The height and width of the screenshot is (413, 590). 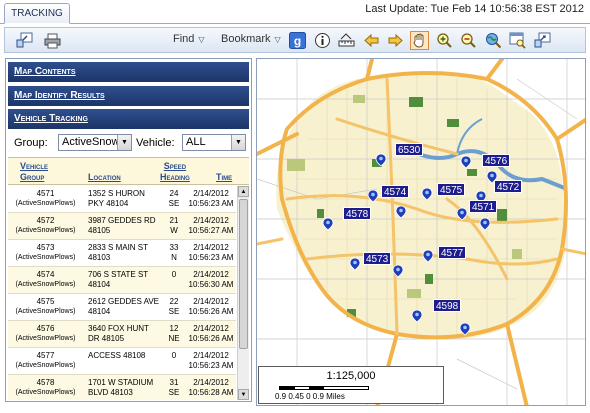 What do you see at coordinates (184, 39) in the screenshot?
I see `find-label: Find` at bounding box center [184, 39].